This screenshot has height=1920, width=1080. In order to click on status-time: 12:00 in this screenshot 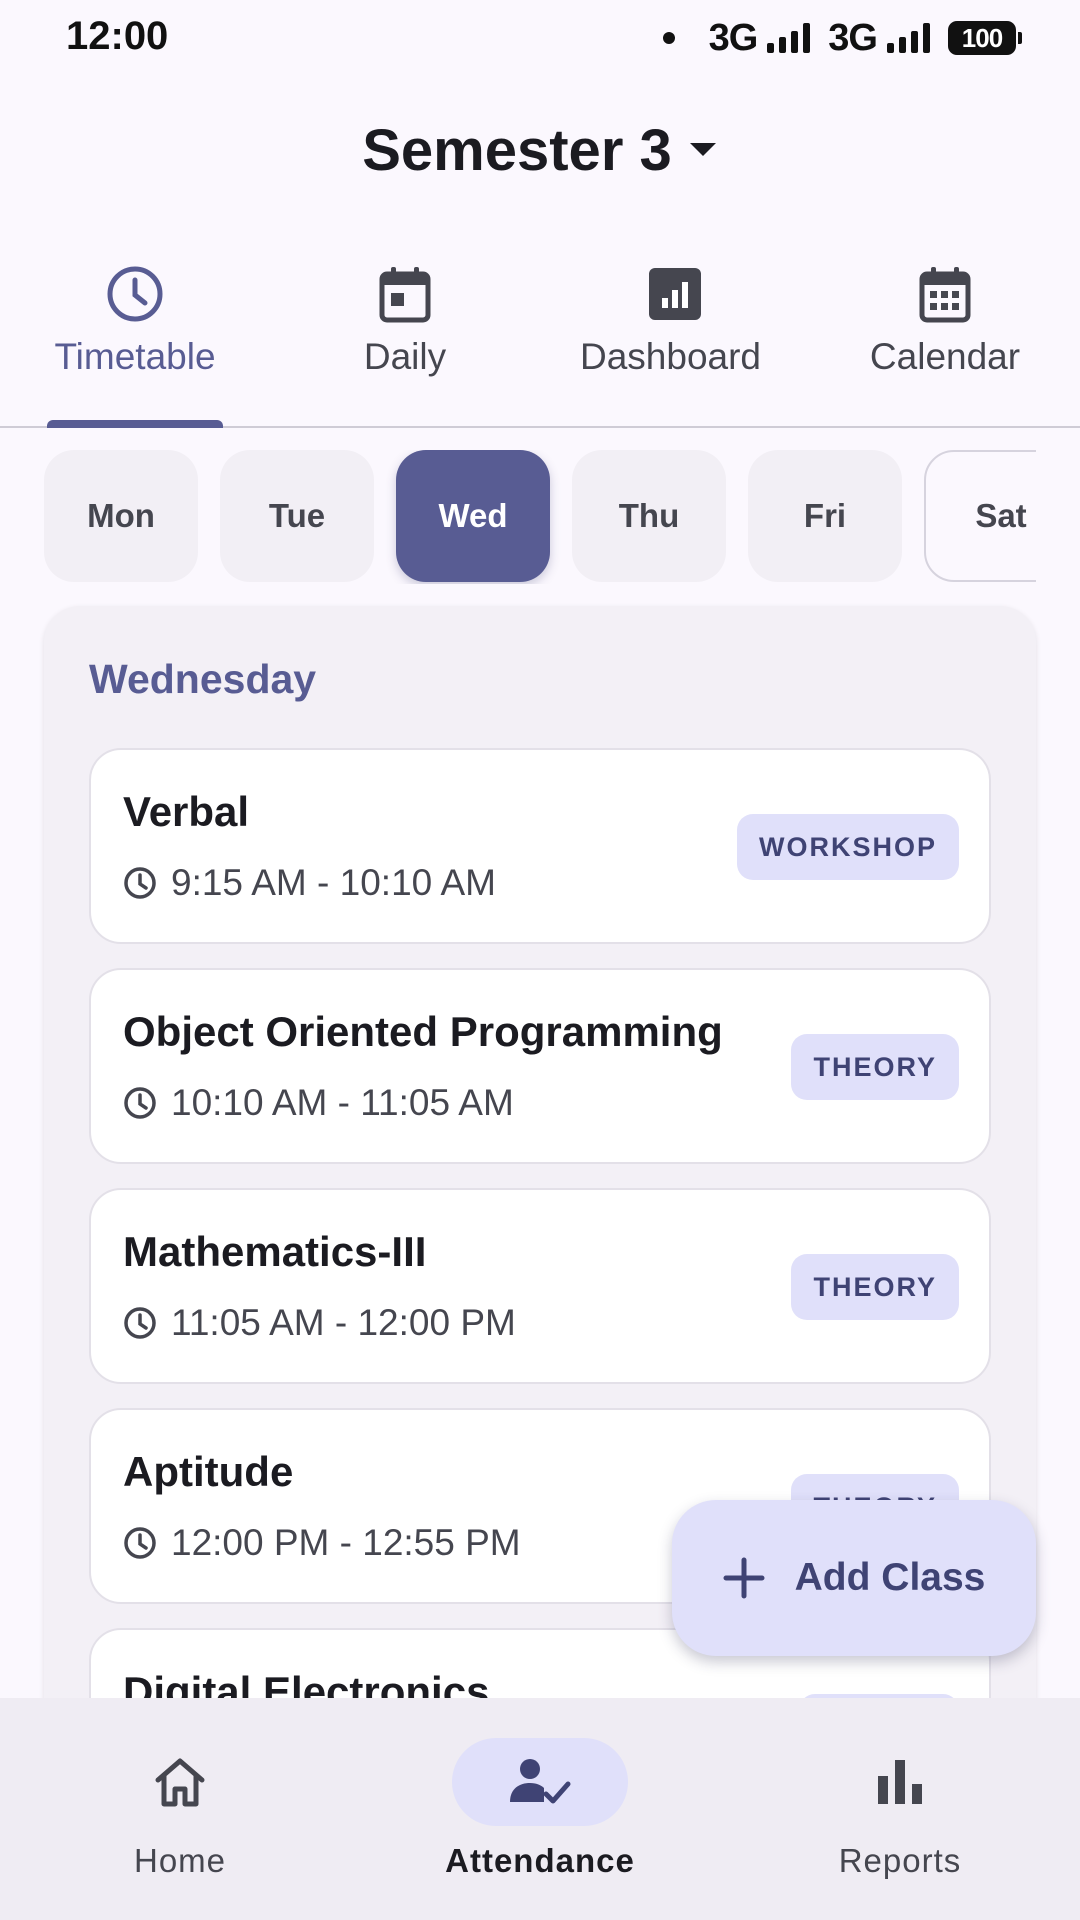, I will do `click(117, 36)`.